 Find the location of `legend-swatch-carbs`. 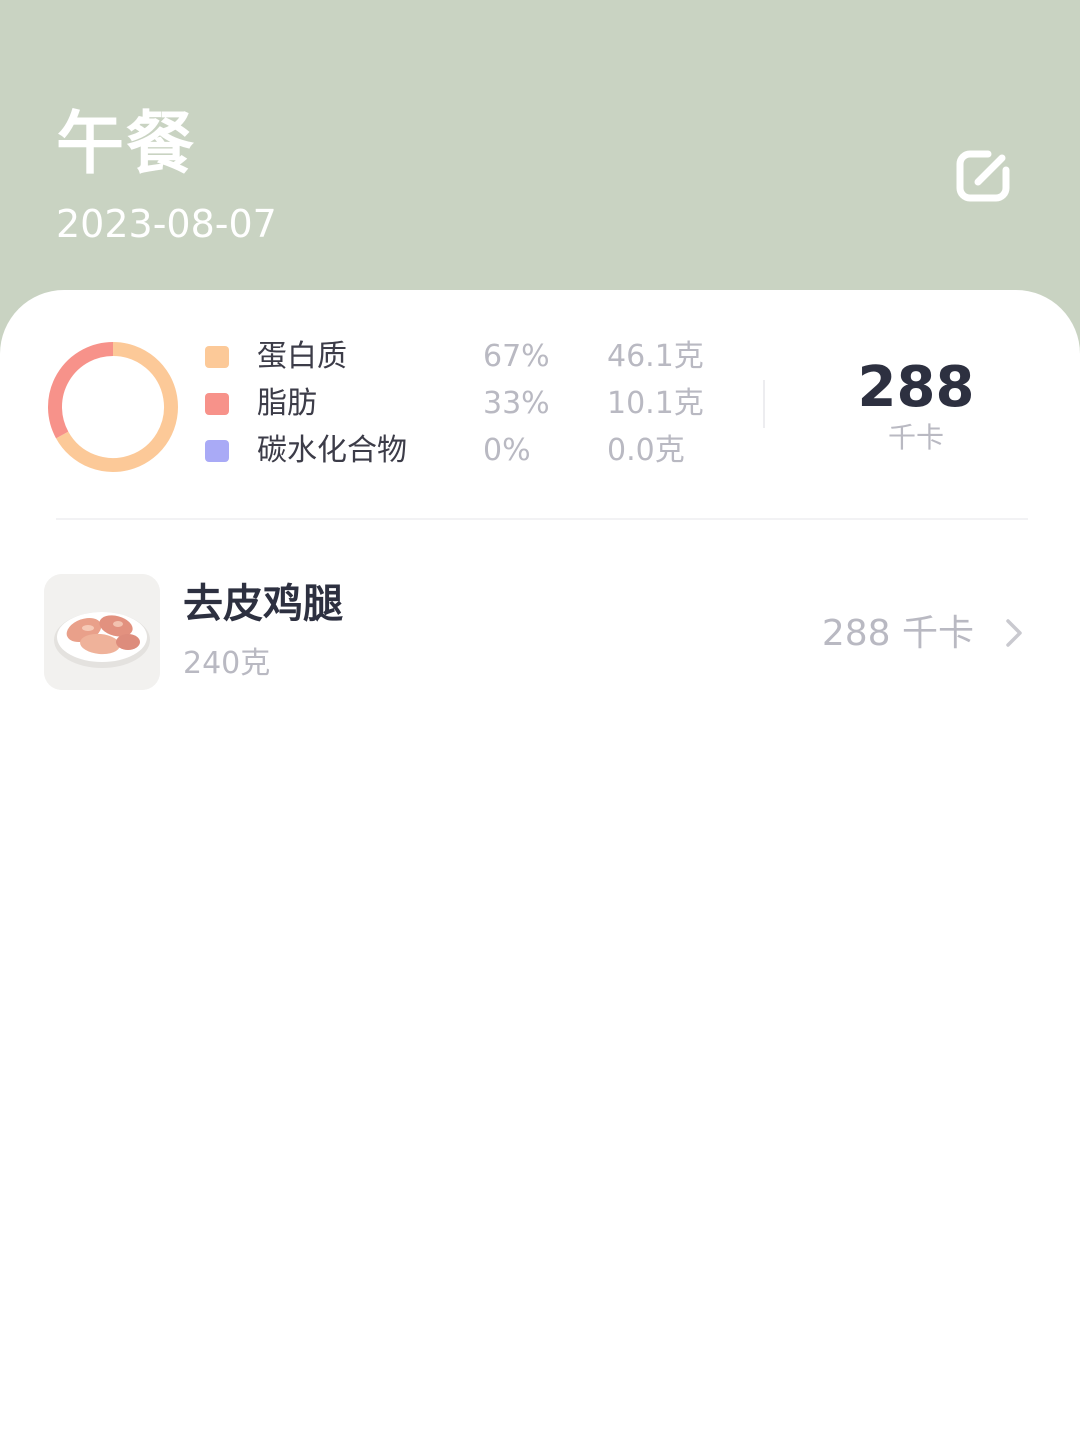

legend-swatch-carbs is located at coordinates (217, 451).